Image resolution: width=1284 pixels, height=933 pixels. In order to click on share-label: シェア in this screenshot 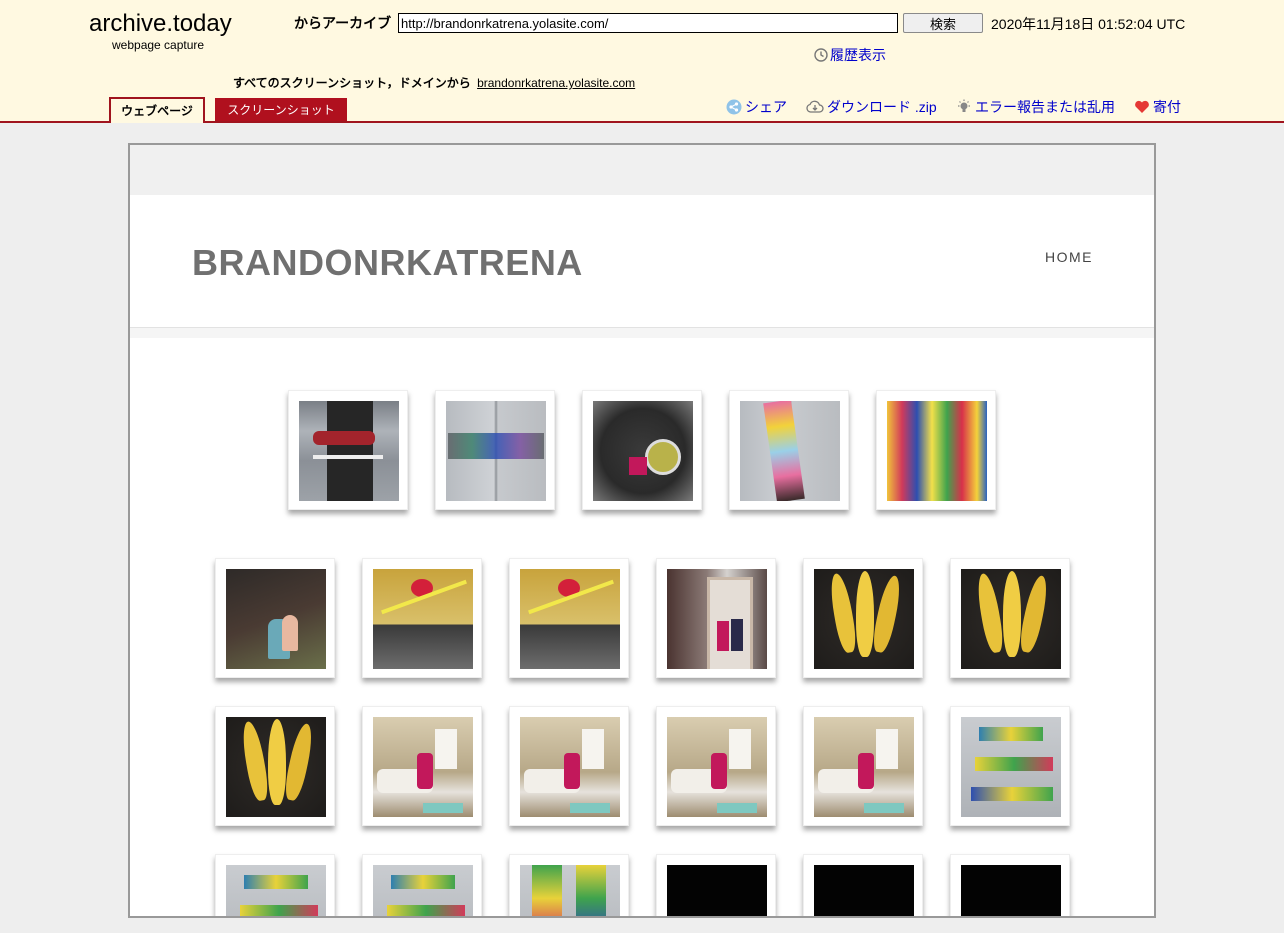, I will do `click(766, 107)`.